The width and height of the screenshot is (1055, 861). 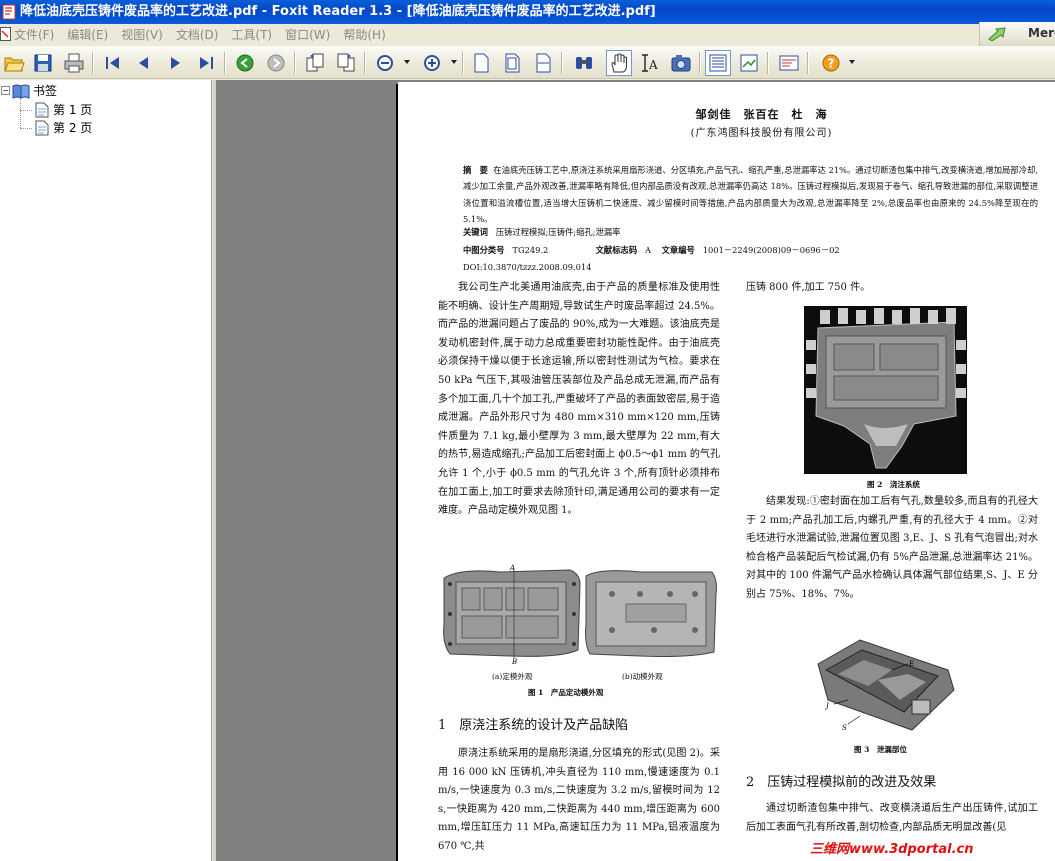 What do you see at coordinates (527, 62) in the screenshot?
I see `toolbar: A ?` at bounding box center [527, 62].